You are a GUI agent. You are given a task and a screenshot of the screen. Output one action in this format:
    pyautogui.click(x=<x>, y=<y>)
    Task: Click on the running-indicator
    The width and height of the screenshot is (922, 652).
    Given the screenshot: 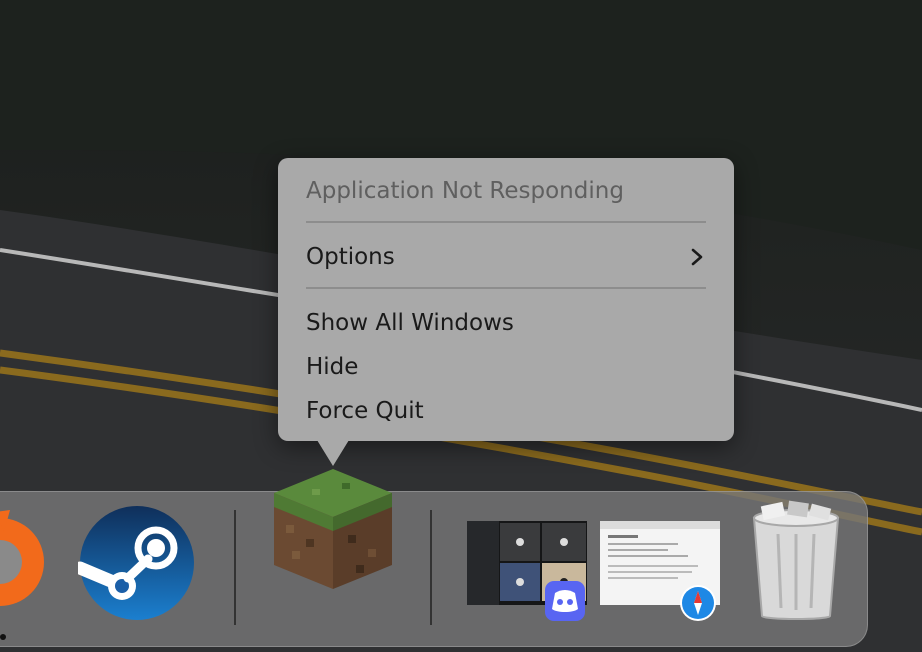 What is the action you would take?
    pyautogui.click(x=3, y=637)
    